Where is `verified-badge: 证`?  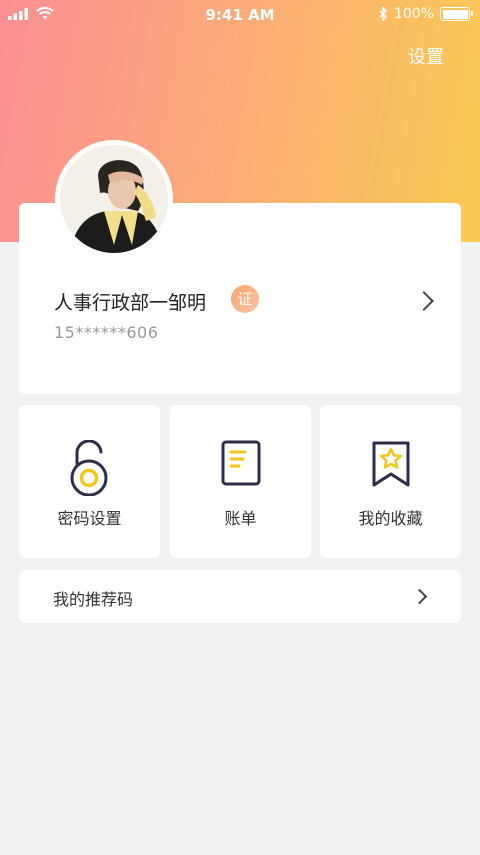 verified-badge: 证 is located at coordinates (245, 299).